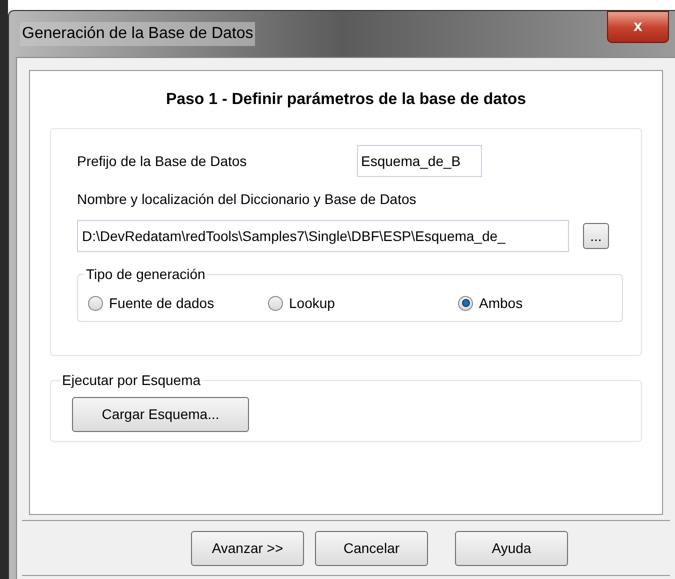 The image size is (675, 579). What do you see at coordinates (501, 303) in the screenshot?
I see `radio-label: Ambos` at bounding box center [501, 303].